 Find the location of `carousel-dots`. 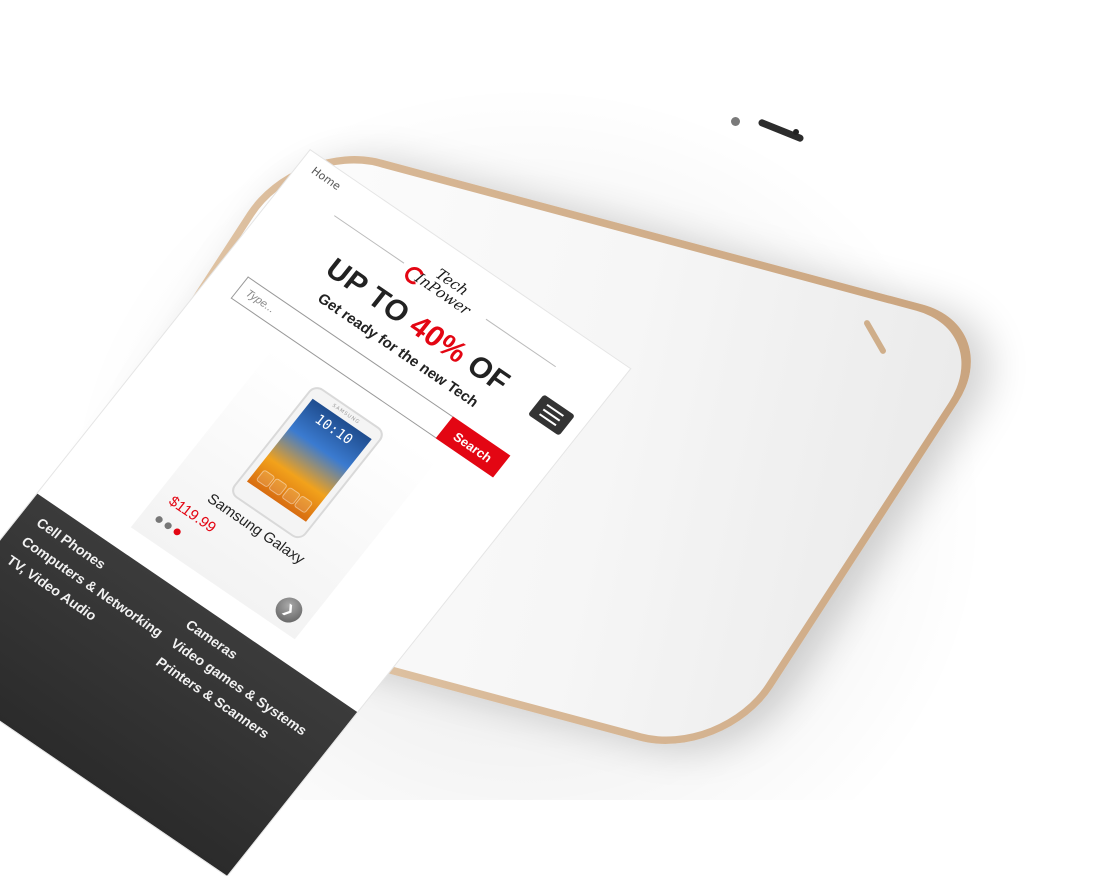

carousel-dots is located at coordinates (168, 525).